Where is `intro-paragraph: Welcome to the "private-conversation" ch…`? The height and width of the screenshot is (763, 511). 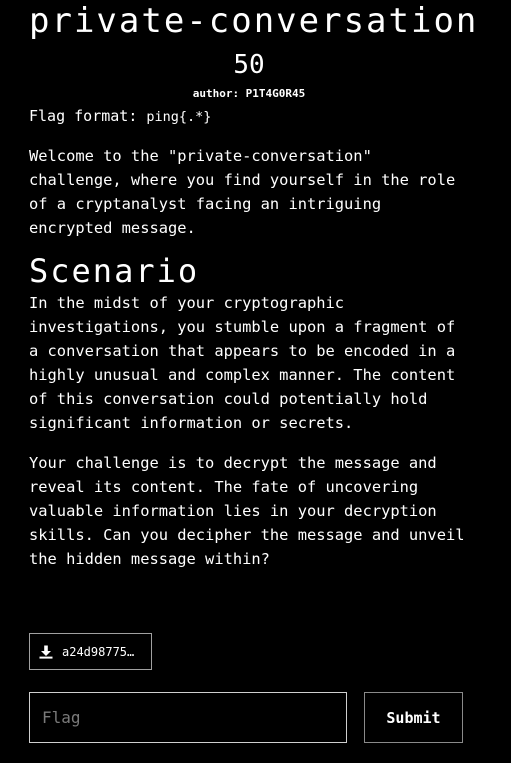
intro-paragraph: Welcome to the "private-conversation" ch… is located at coordinates (242, 192).